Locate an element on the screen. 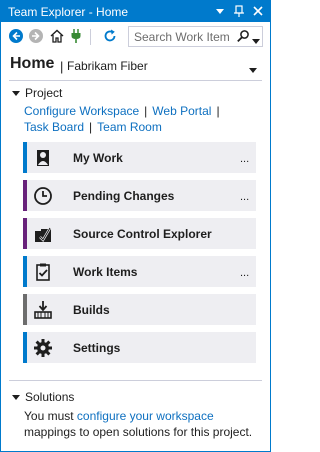  page-title: Home is located at coordinates (32, 63).